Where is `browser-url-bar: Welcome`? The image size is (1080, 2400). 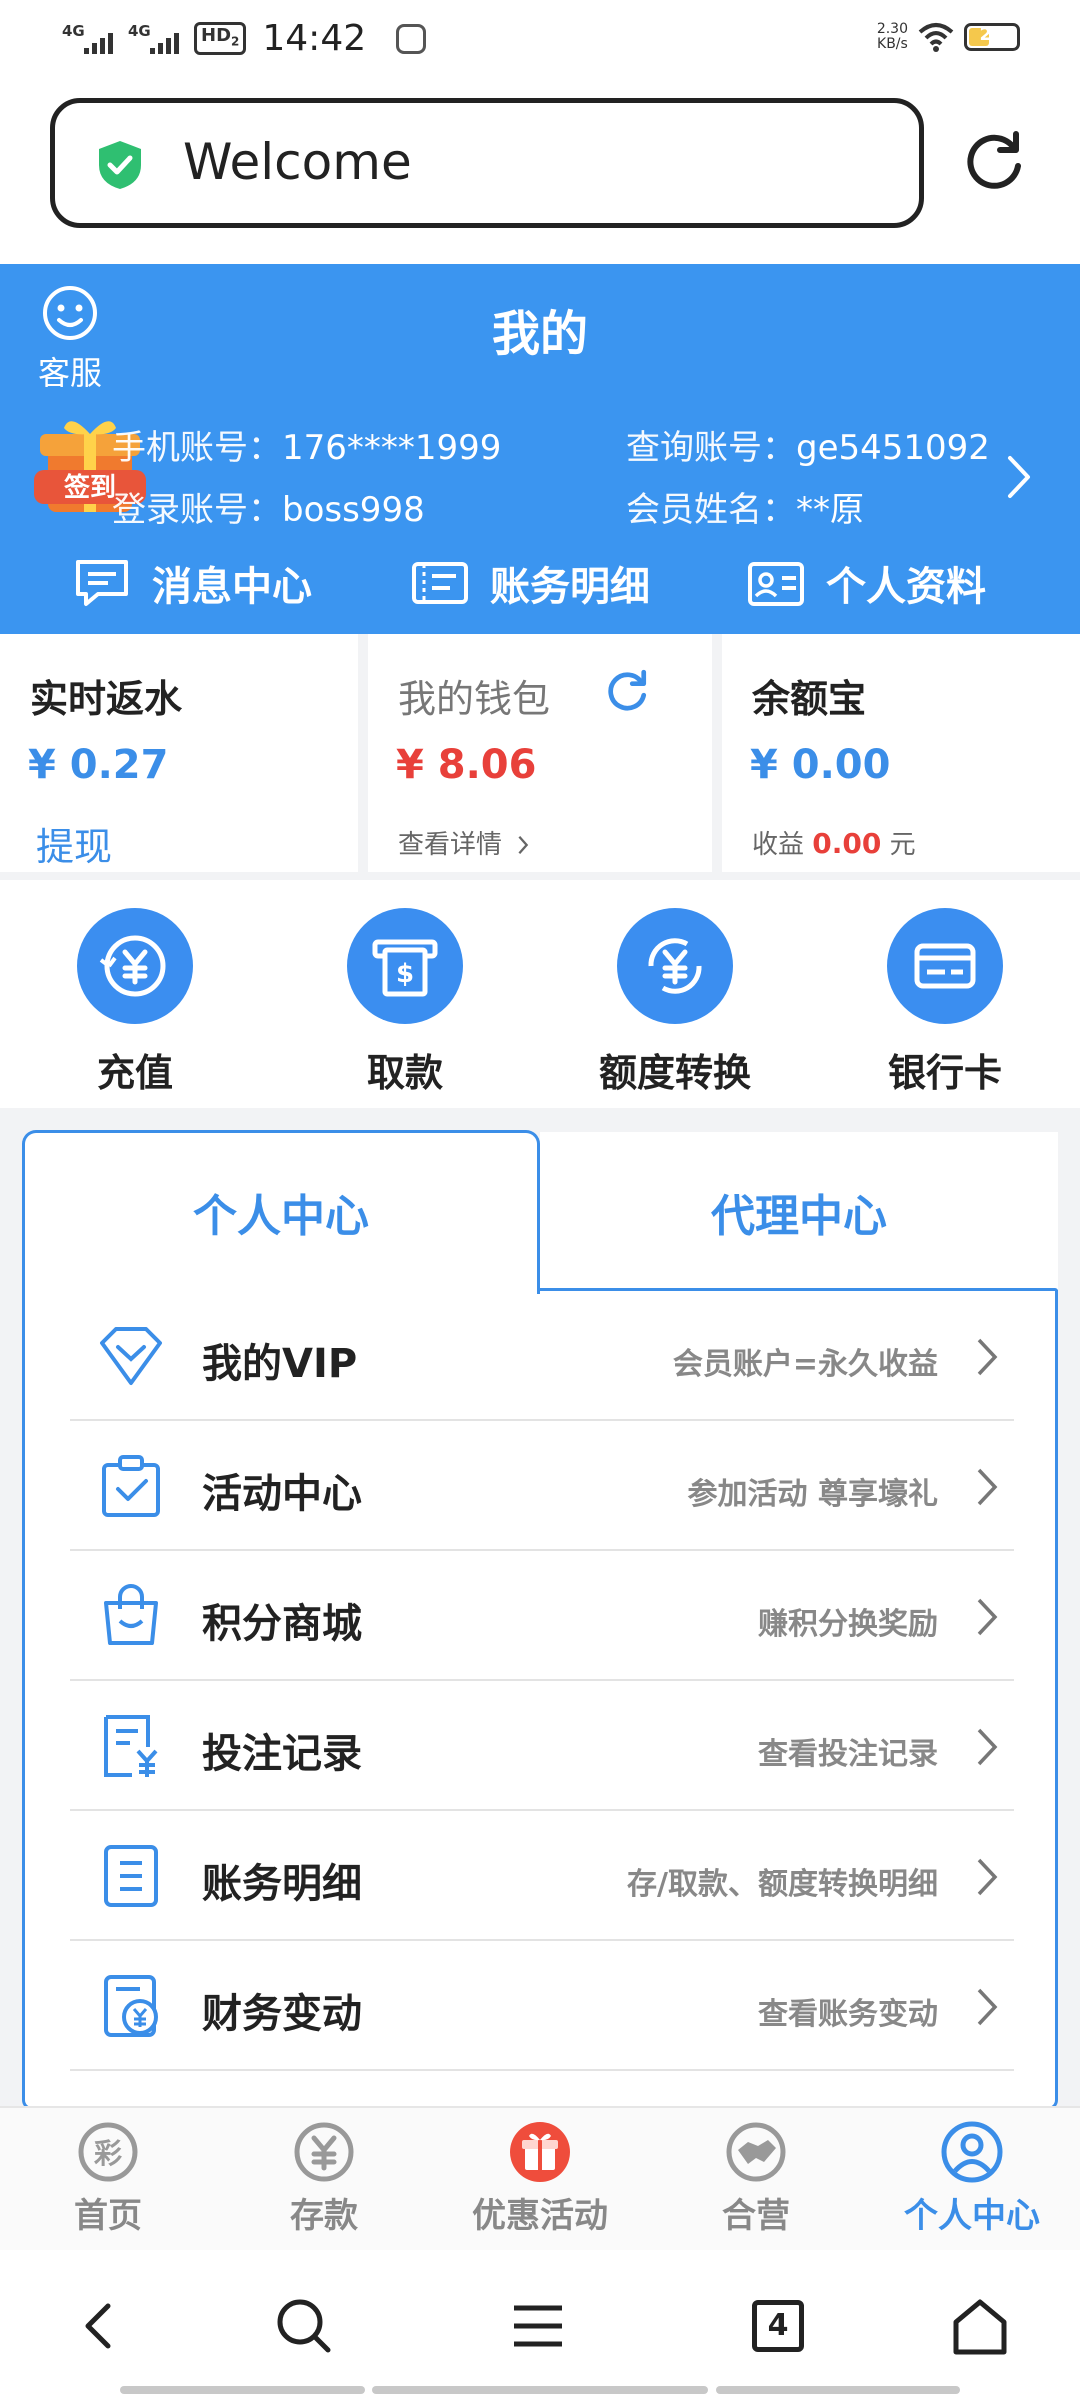 browser-url-bar: Welcome is located at coordinates (540, 174).